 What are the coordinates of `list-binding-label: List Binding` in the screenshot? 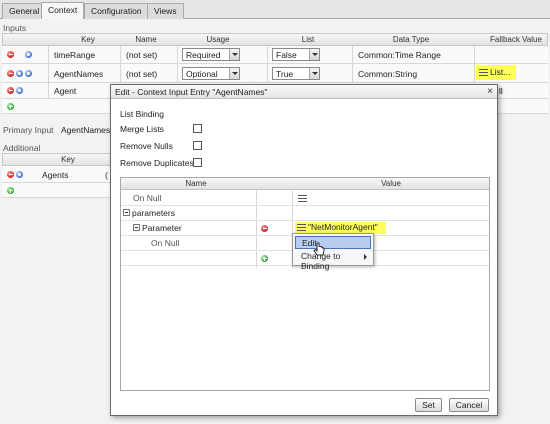 It's located at (142, 114).